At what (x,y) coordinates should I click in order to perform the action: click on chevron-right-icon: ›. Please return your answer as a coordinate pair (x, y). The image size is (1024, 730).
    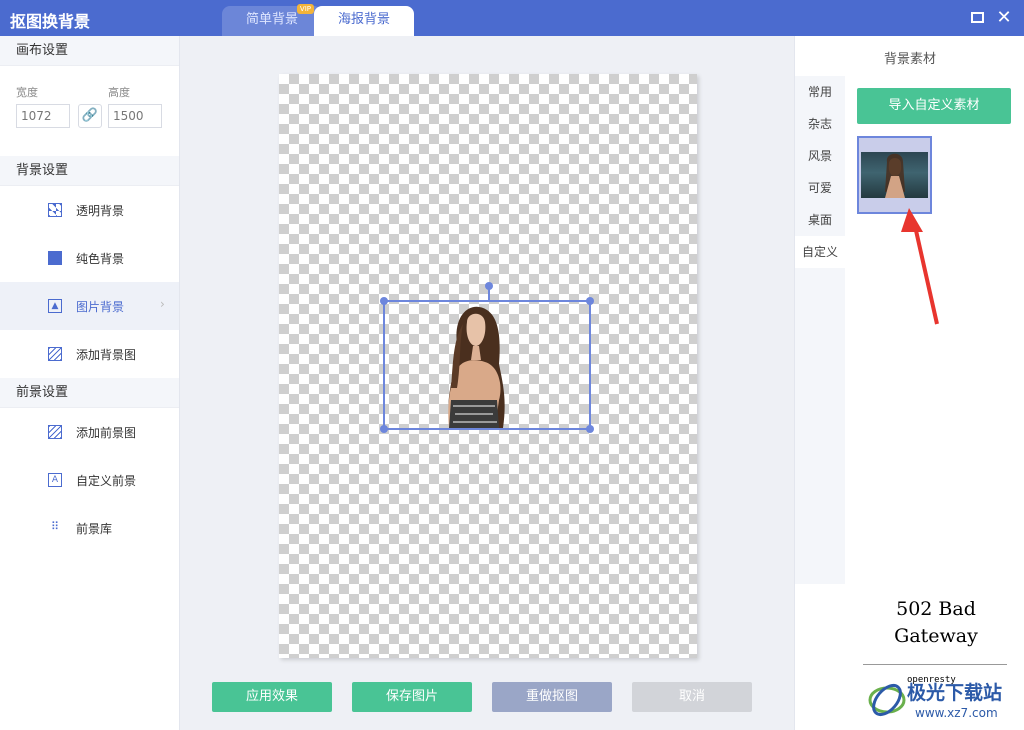
    Looking at the image, I should click on (162, 304).